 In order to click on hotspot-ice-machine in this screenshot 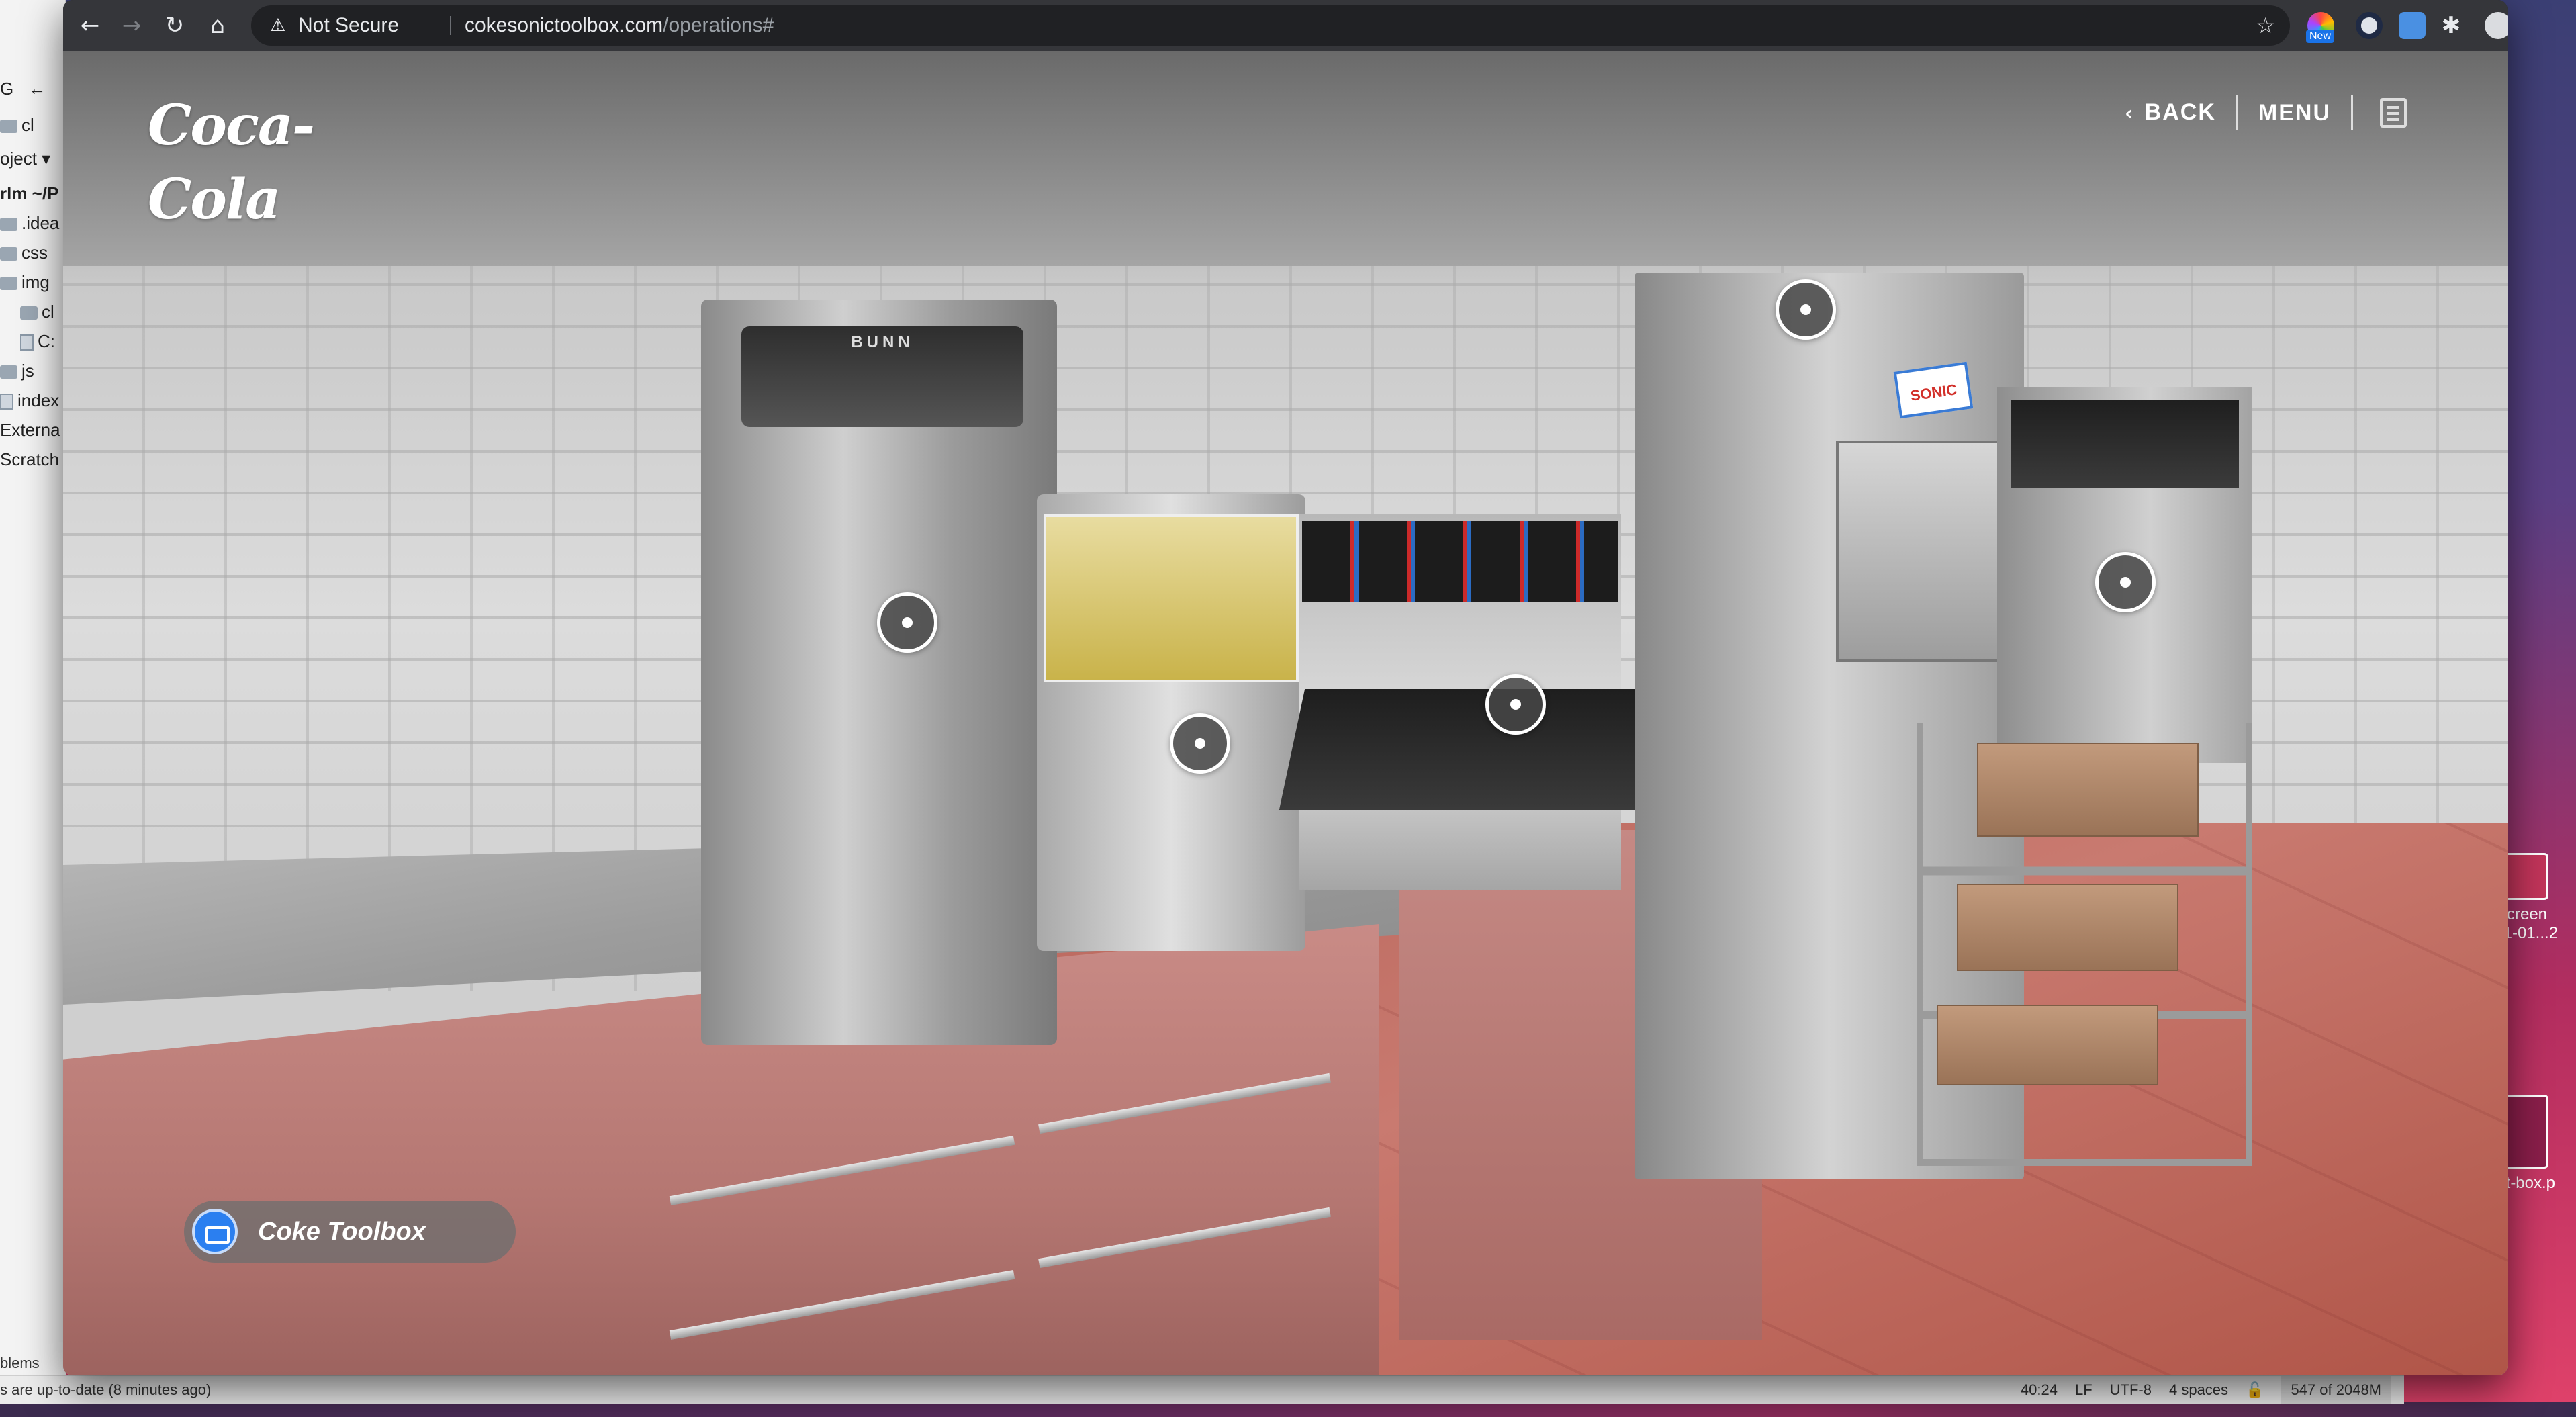, I will do `click(2125, 582)`.